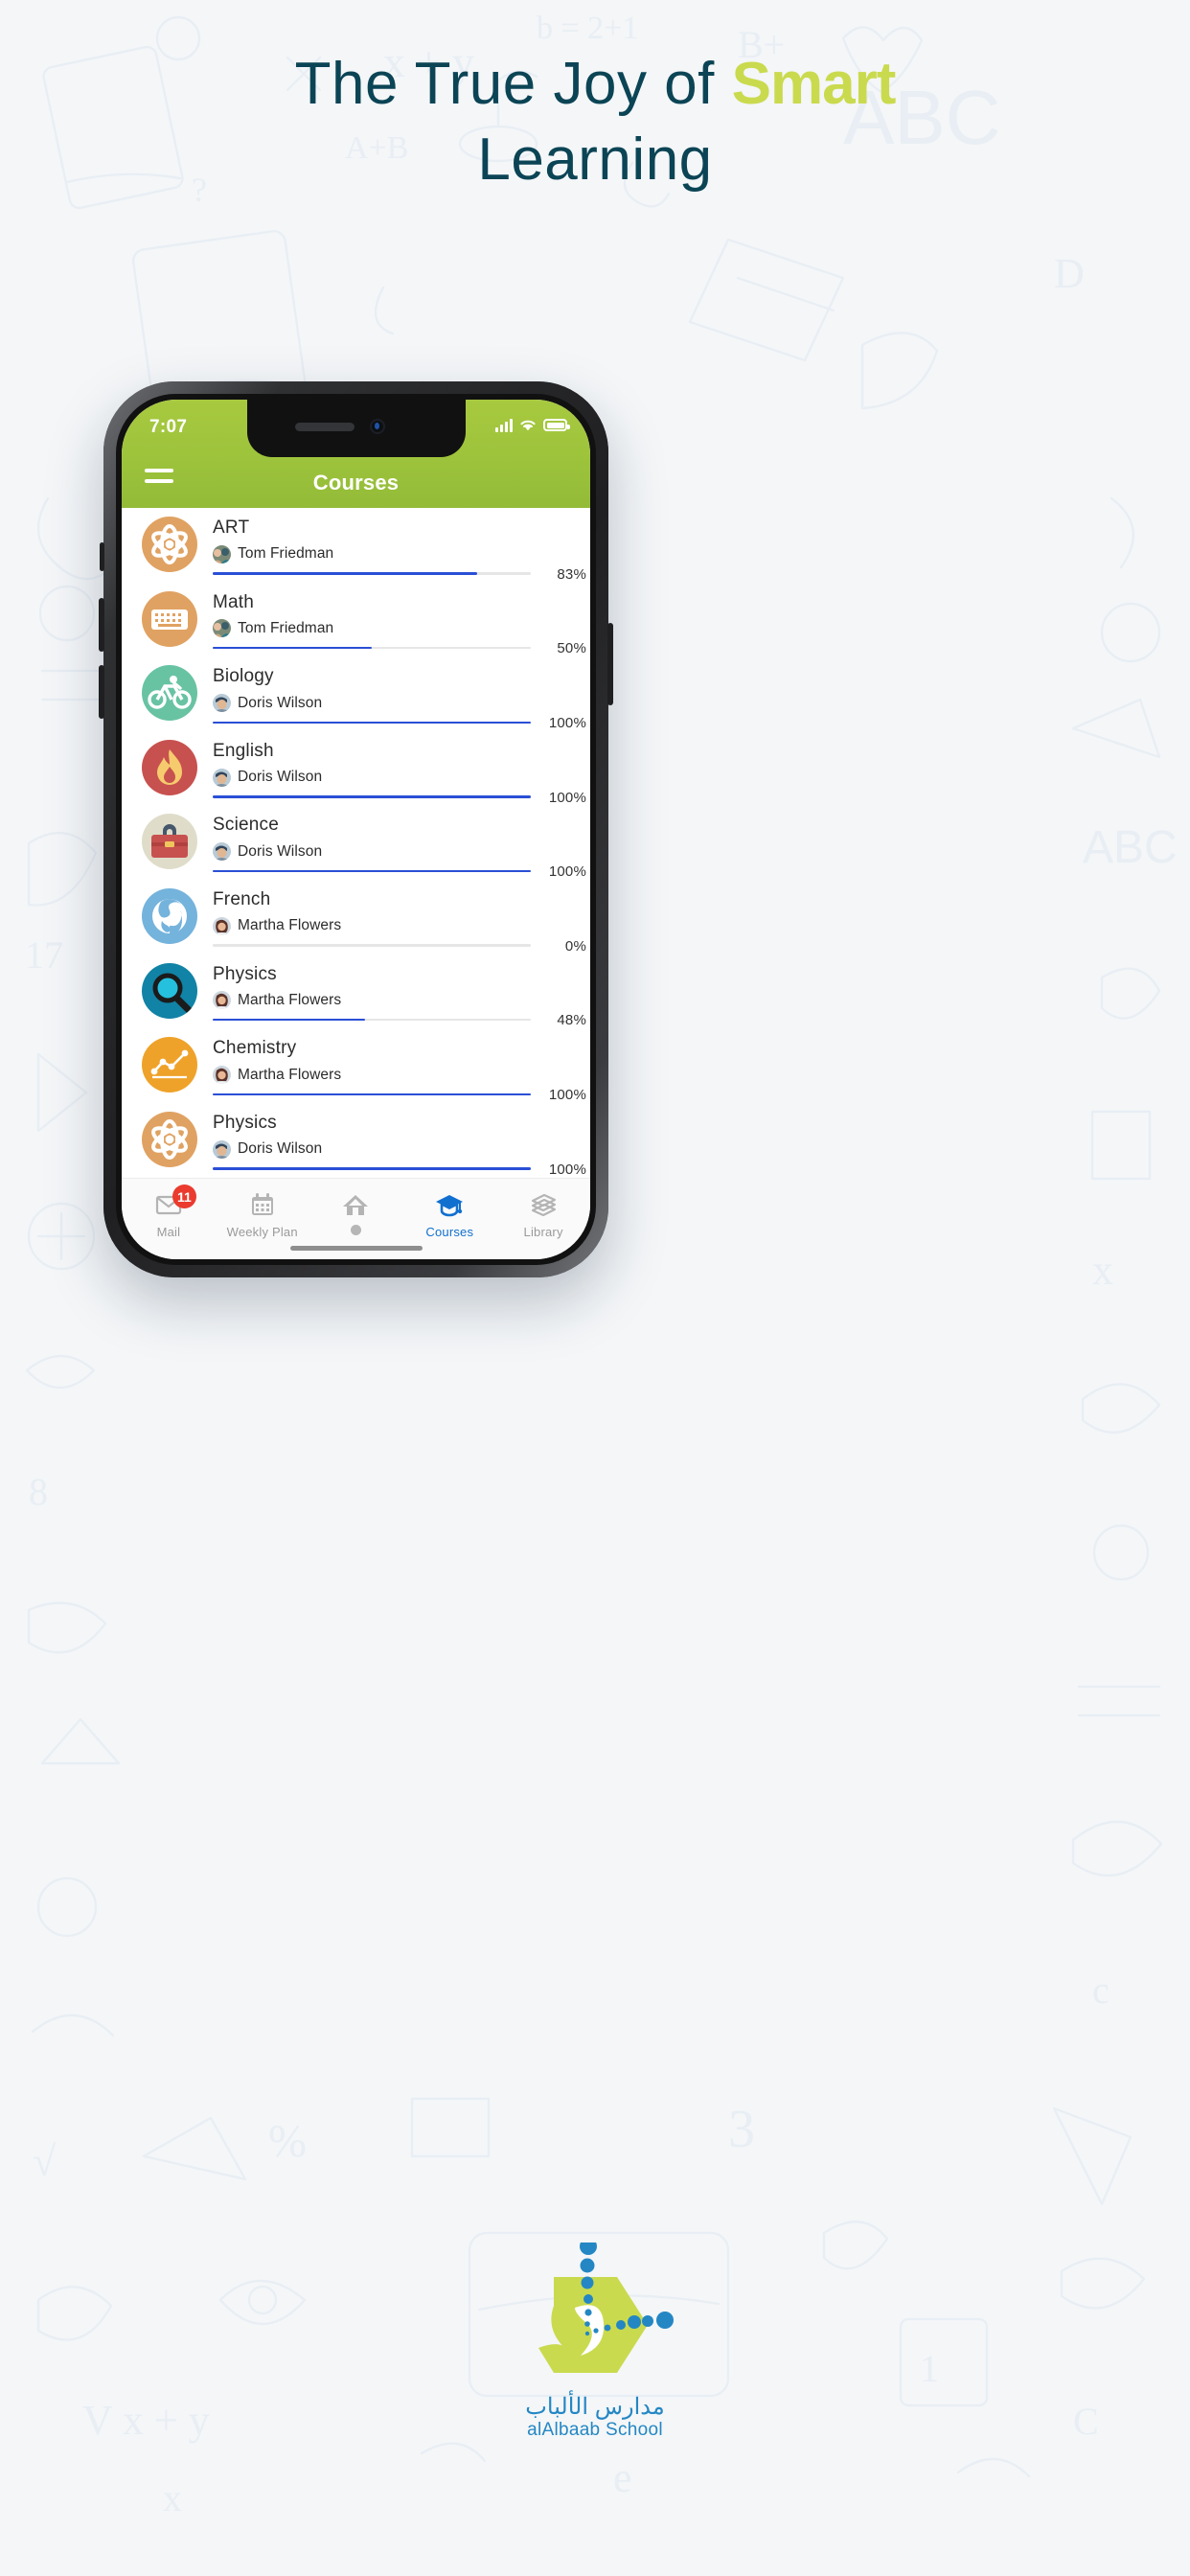  I want to click on svg-text: C, so click(1086, 2421).